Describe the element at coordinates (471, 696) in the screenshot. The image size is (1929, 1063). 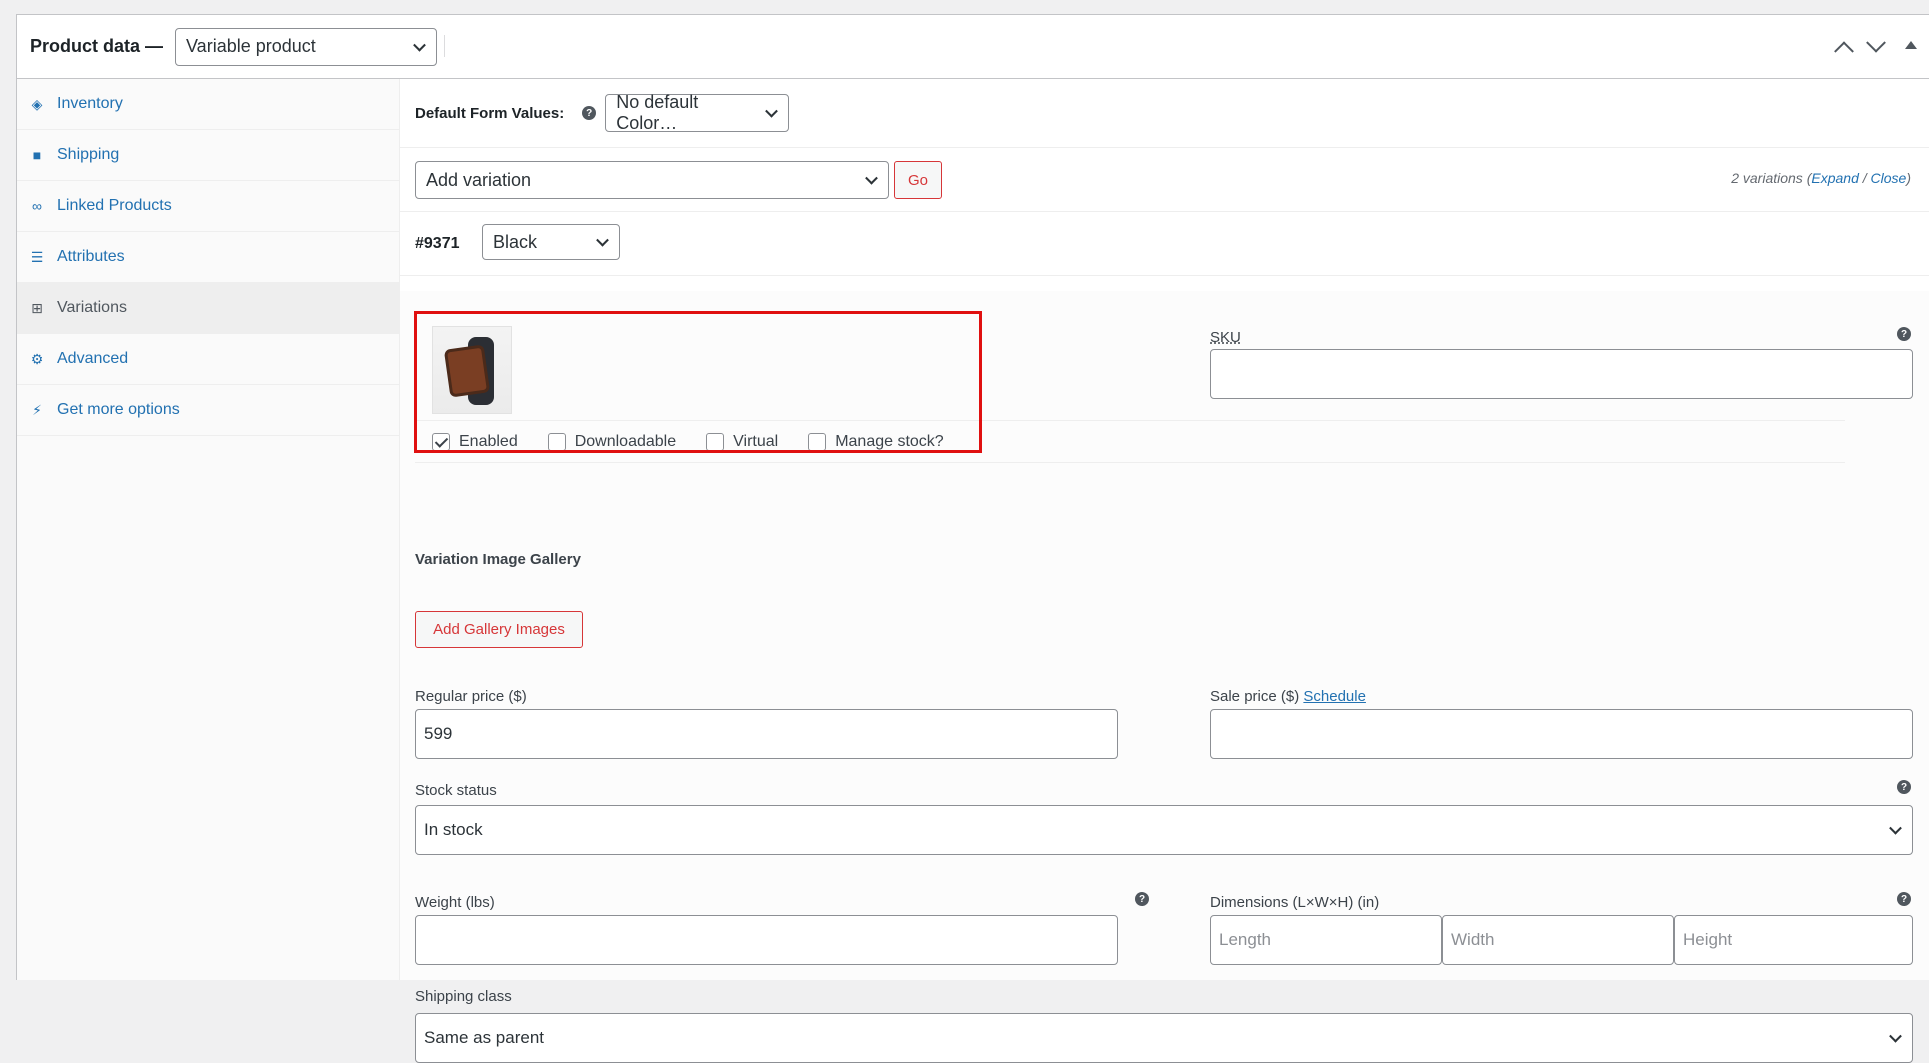
I see `regular-price-label: Regular price ($)` at that location.